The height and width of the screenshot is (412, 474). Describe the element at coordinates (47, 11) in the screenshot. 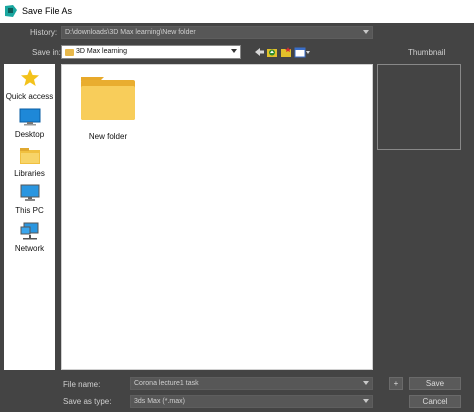

I see `window-title: Save File As` at that location.